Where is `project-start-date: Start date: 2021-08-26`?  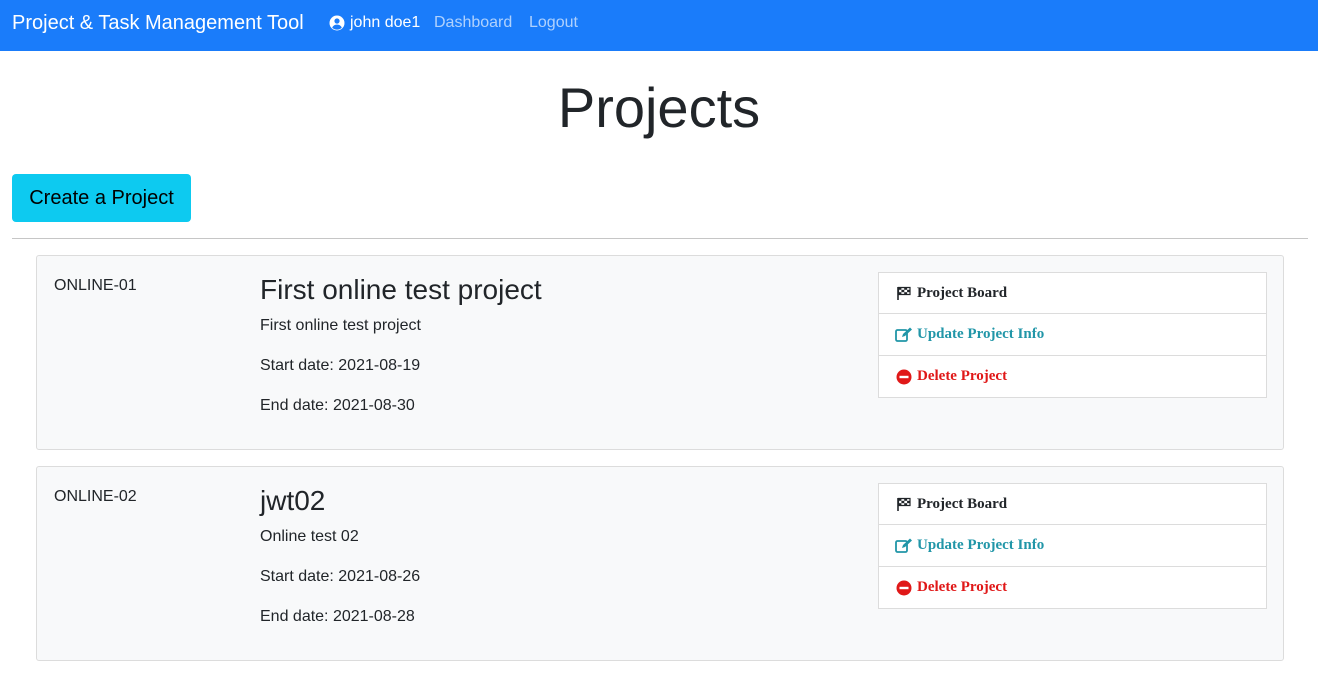
project-start-date: Start date: 2021-08-26 is located at coordinates (340, 576).